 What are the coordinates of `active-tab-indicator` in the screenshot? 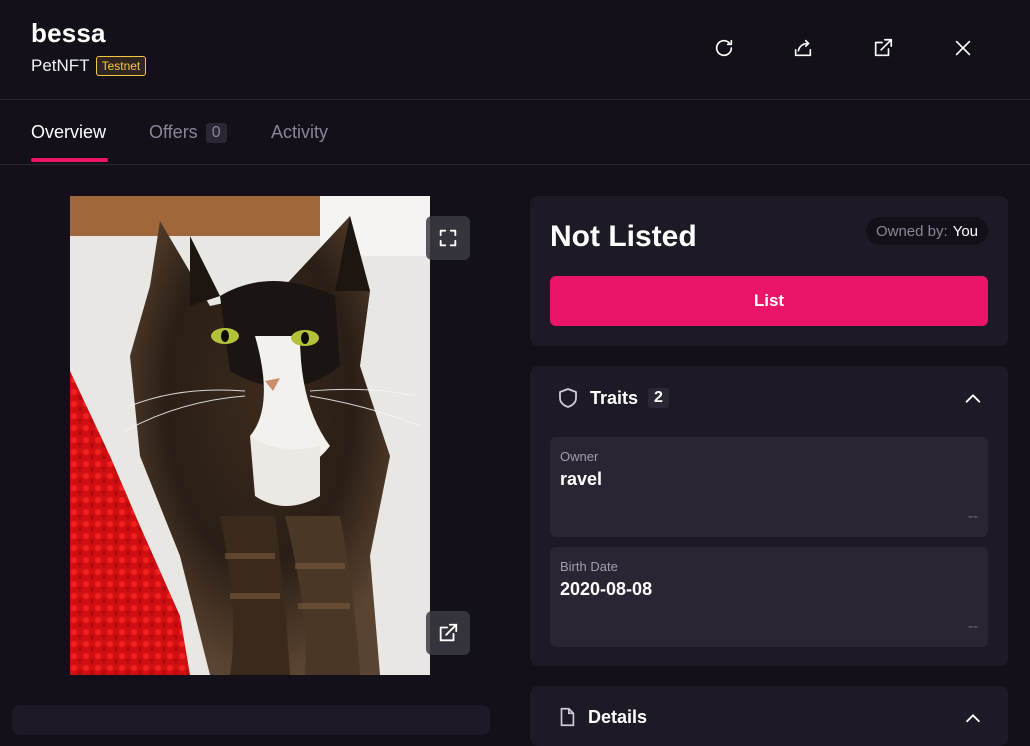 It's located at (69, 160).